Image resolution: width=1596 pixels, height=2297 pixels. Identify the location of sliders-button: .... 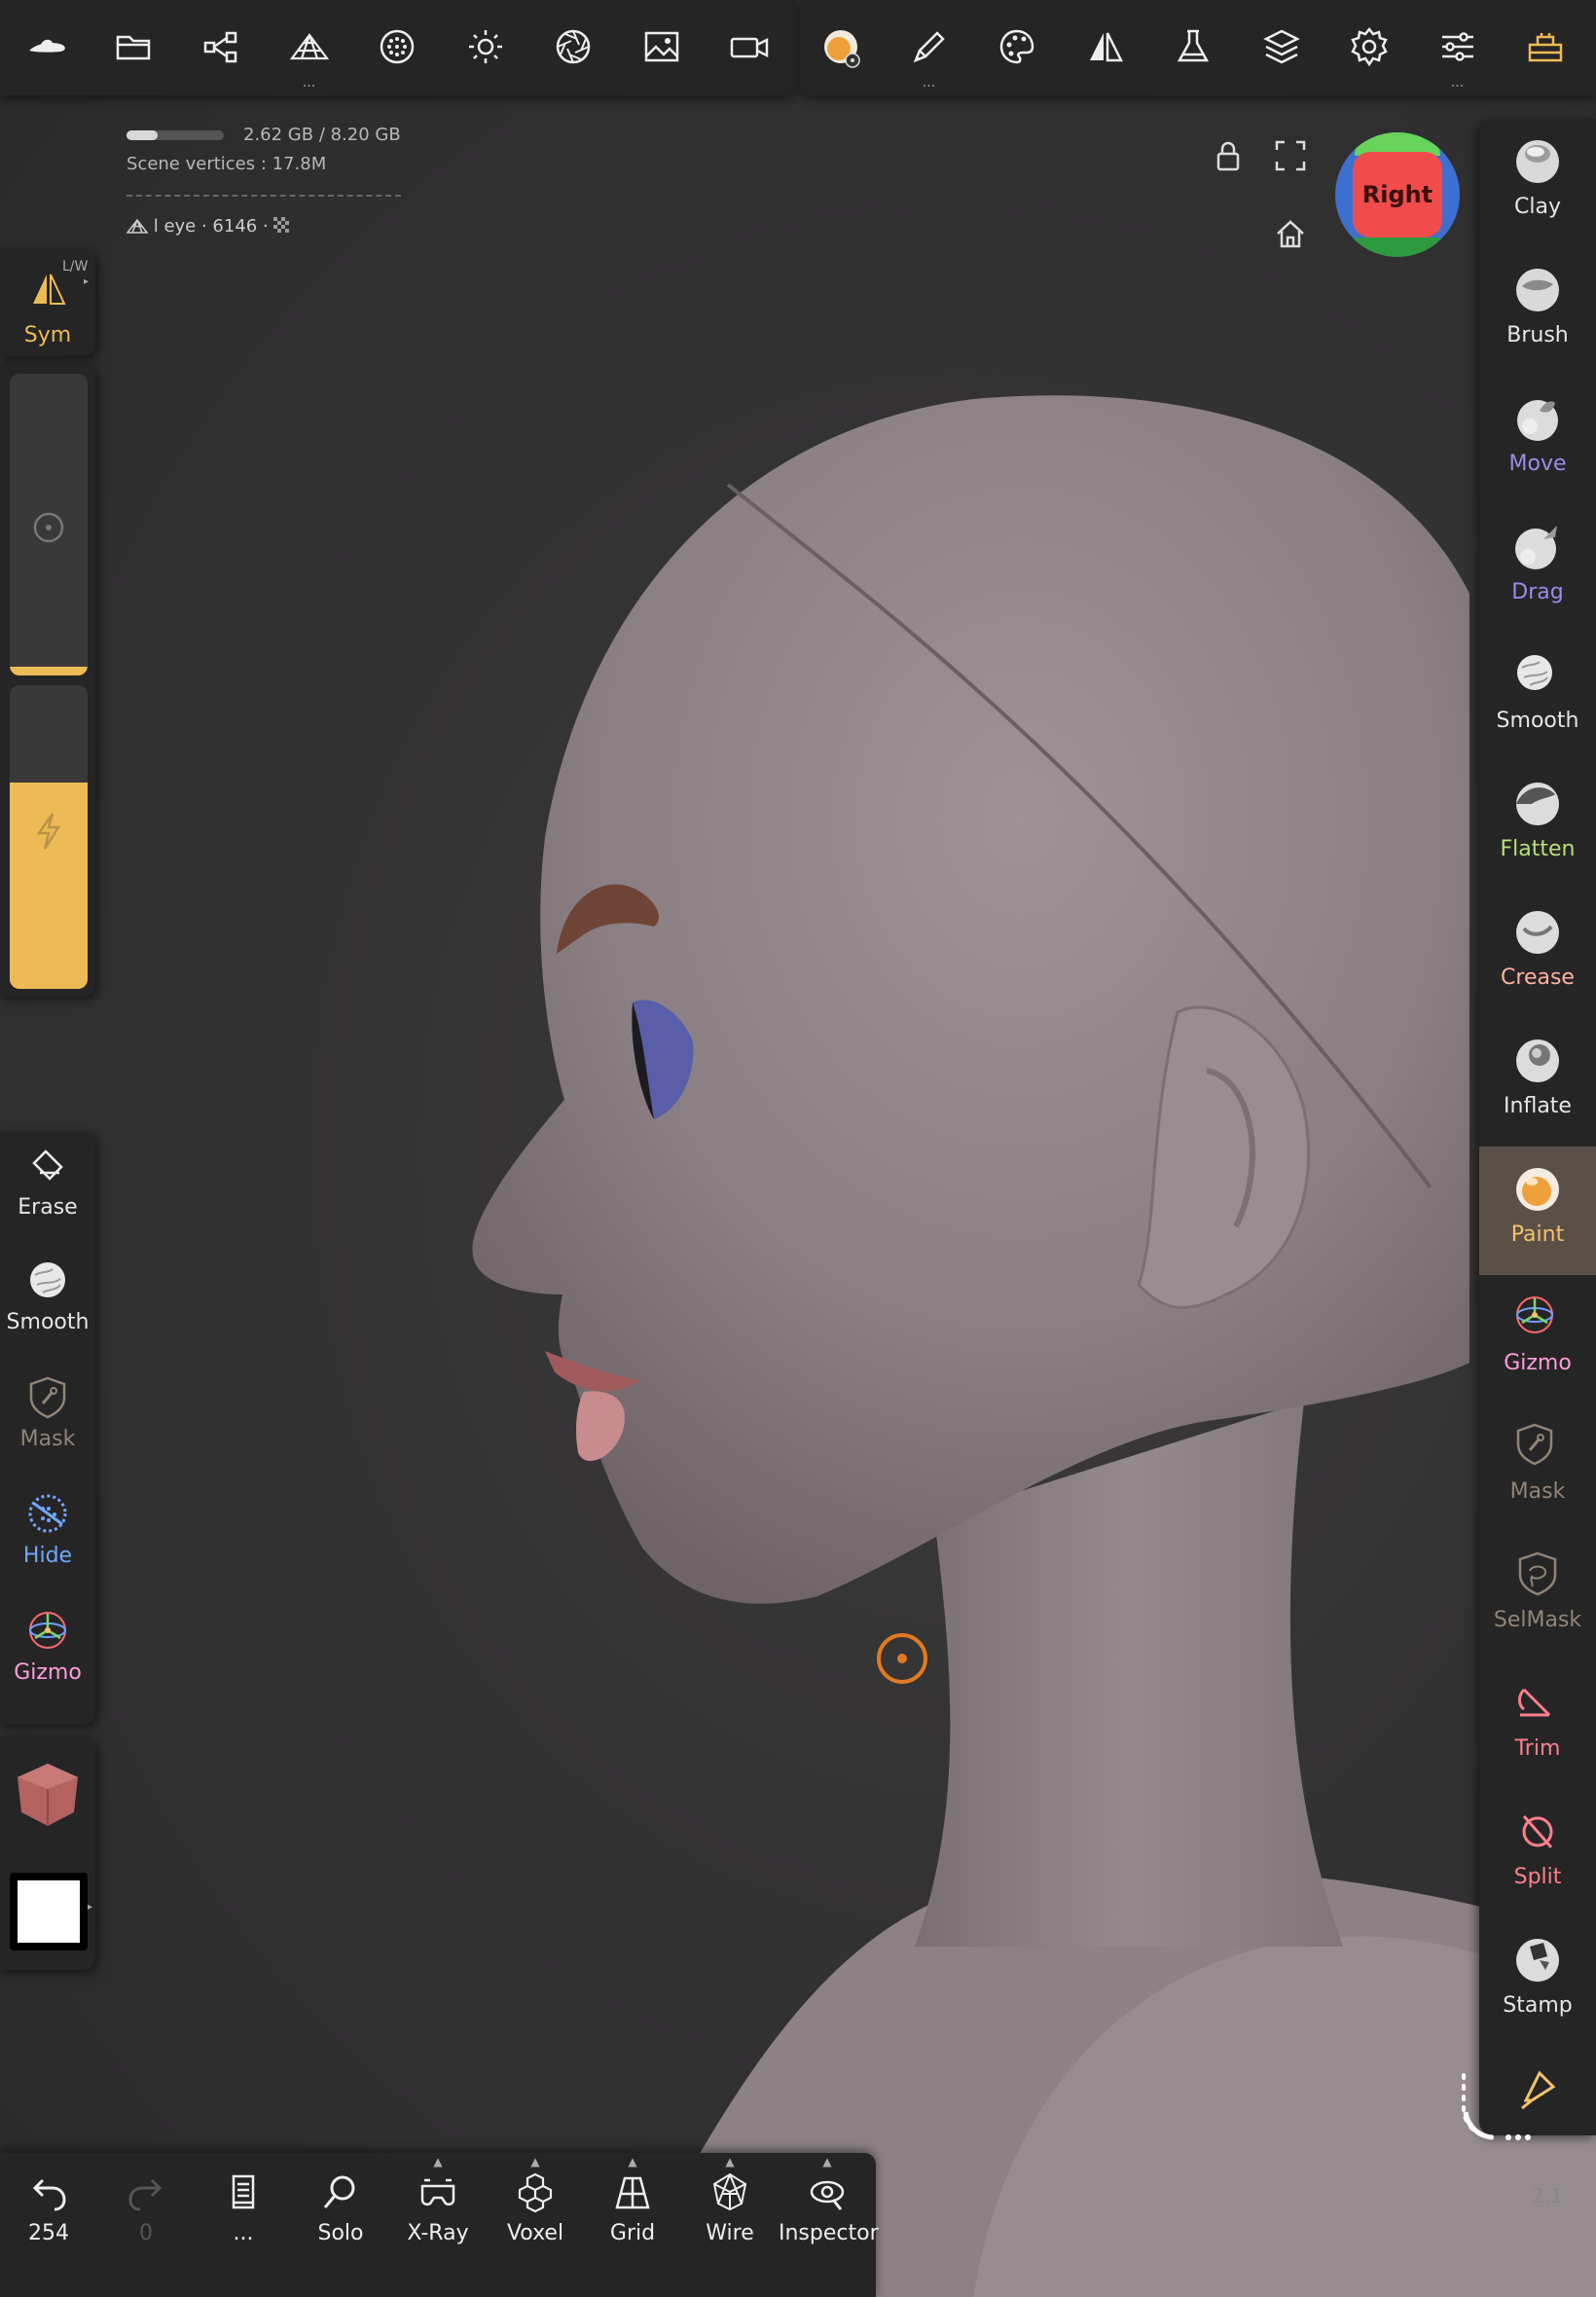
(1458, 54).